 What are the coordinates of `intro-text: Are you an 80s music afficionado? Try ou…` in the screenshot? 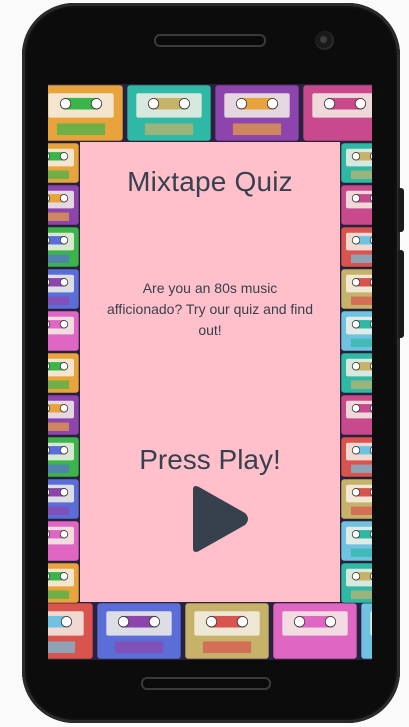 It's located at (210, 309).